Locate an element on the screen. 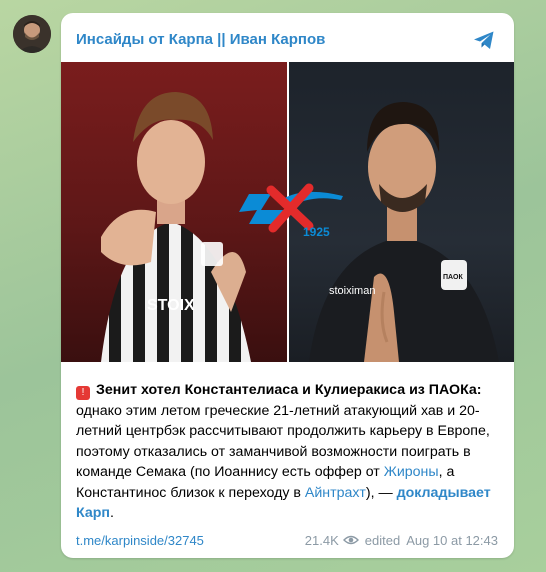 This screenshot has height=572, width=546. message-meta: 21.4K edited Aug 10 at 12:43 is located at coordinates (401, 540).